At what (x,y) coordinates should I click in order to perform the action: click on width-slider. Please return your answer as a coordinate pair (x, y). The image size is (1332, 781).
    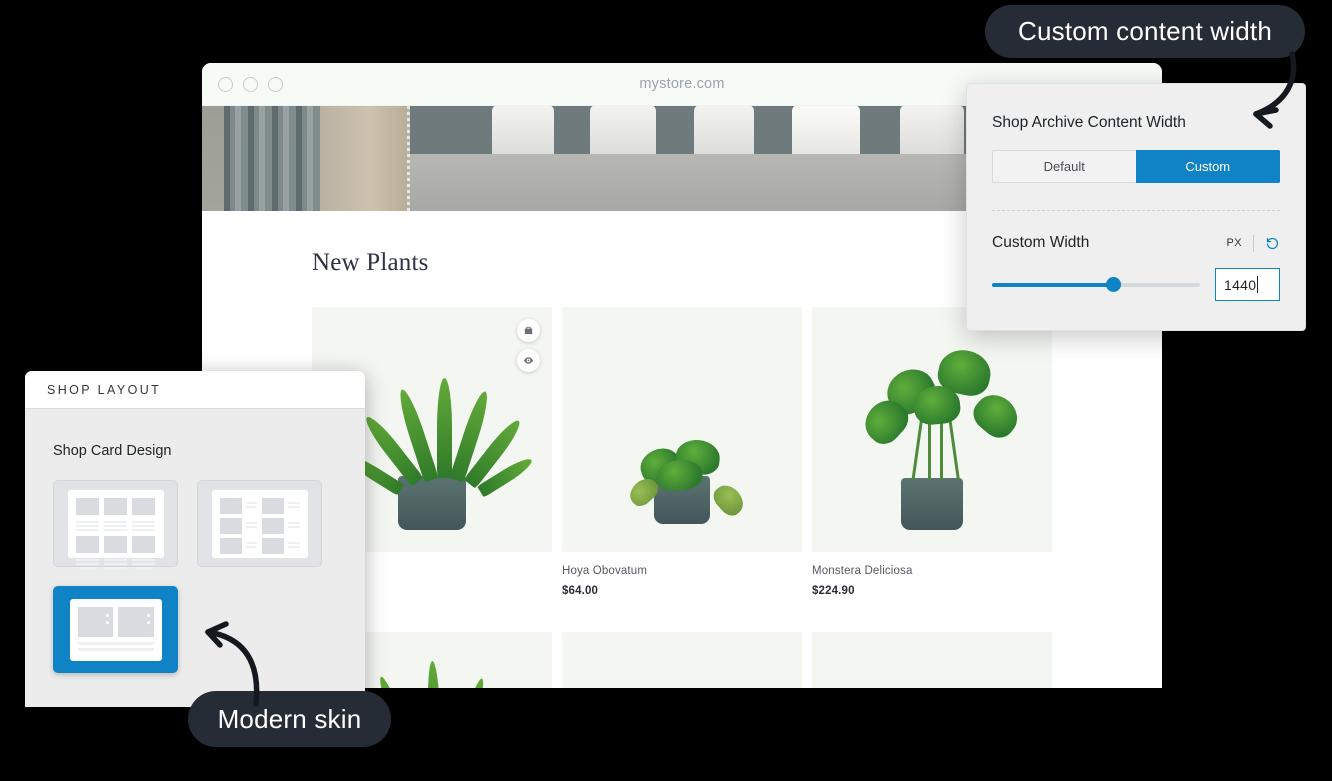
    Looking at the image, I should click on (1096, 284).